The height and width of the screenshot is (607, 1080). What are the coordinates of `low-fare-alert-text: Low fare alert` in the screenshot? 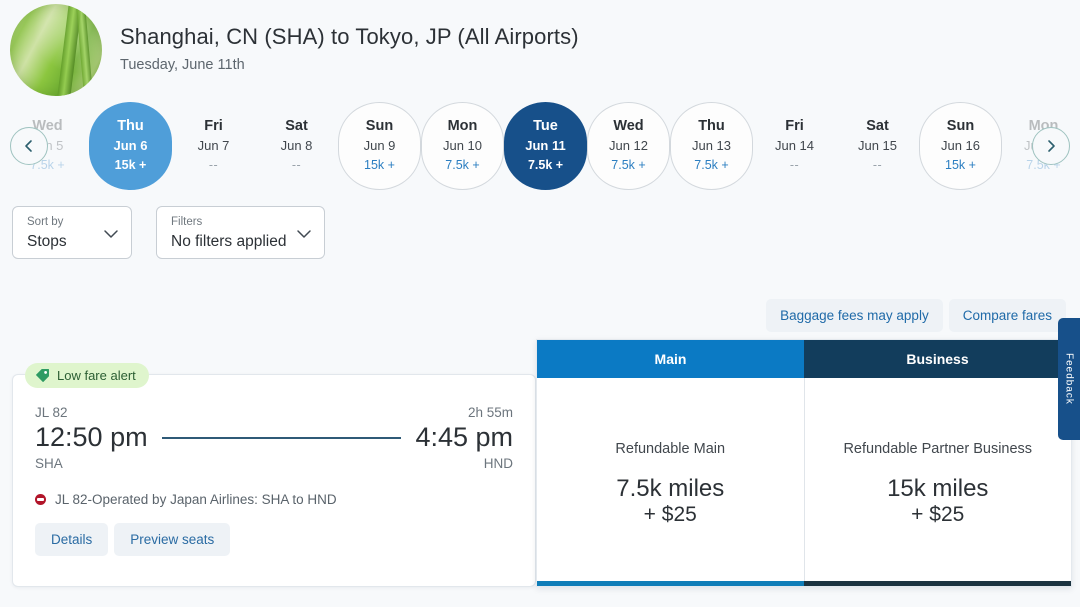 It's located at (96, 375).